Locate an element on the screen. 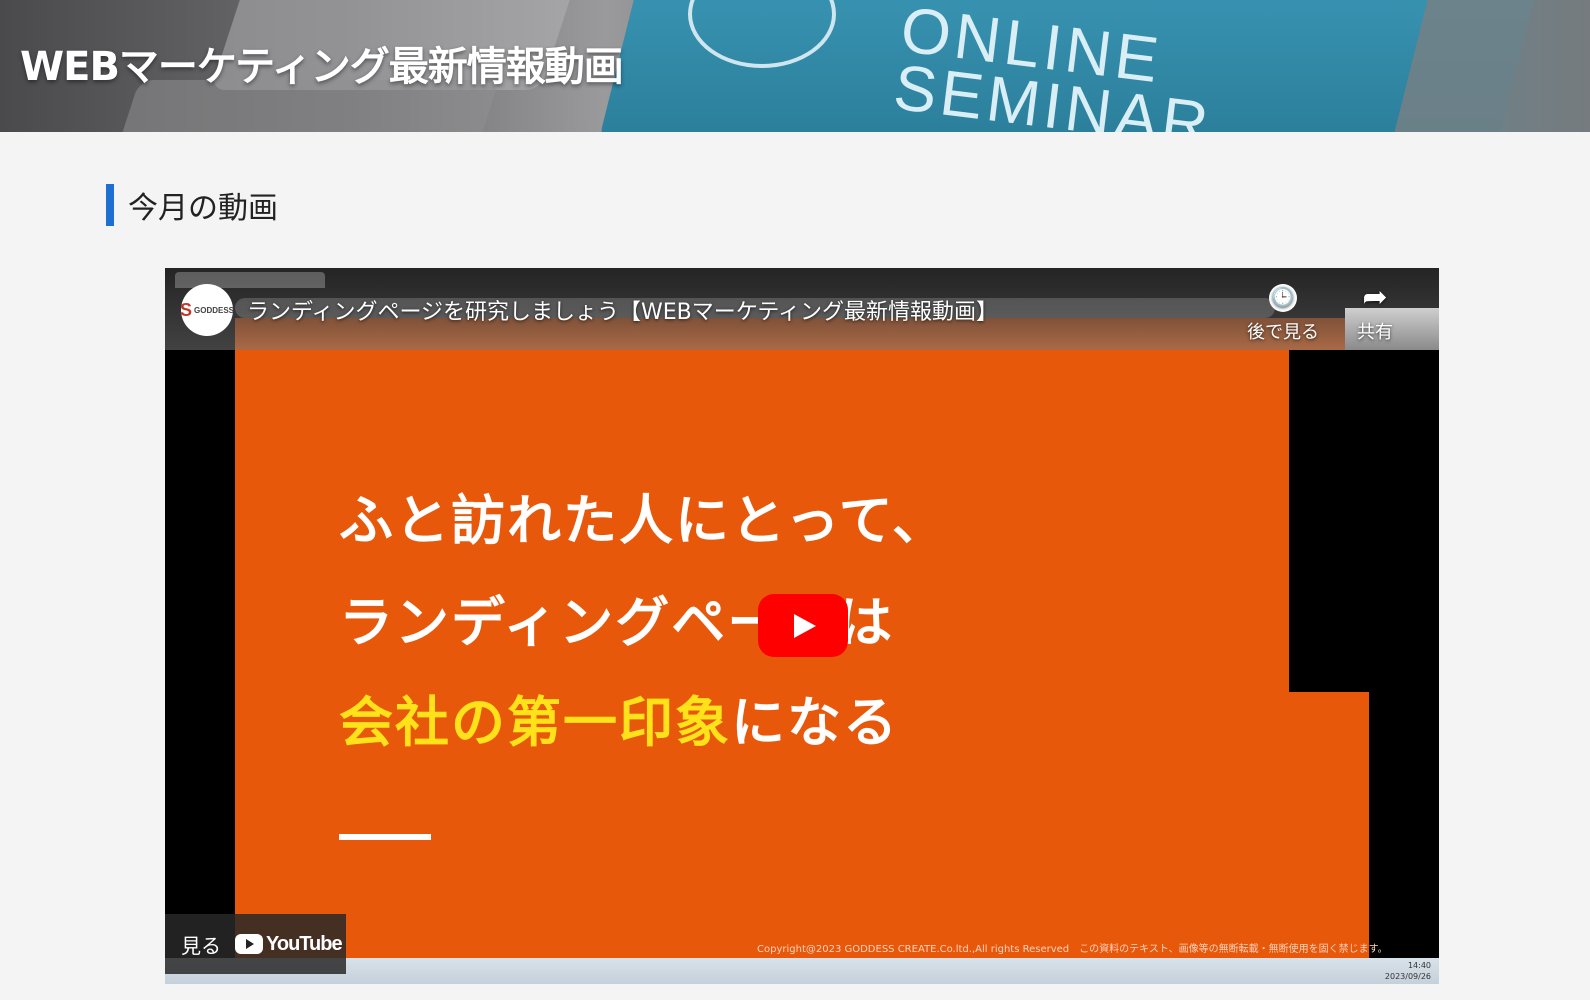 This screenshot has height=1000, width=1590. clock-date: 2023/09/26 is located at coordinates (1407, 976).